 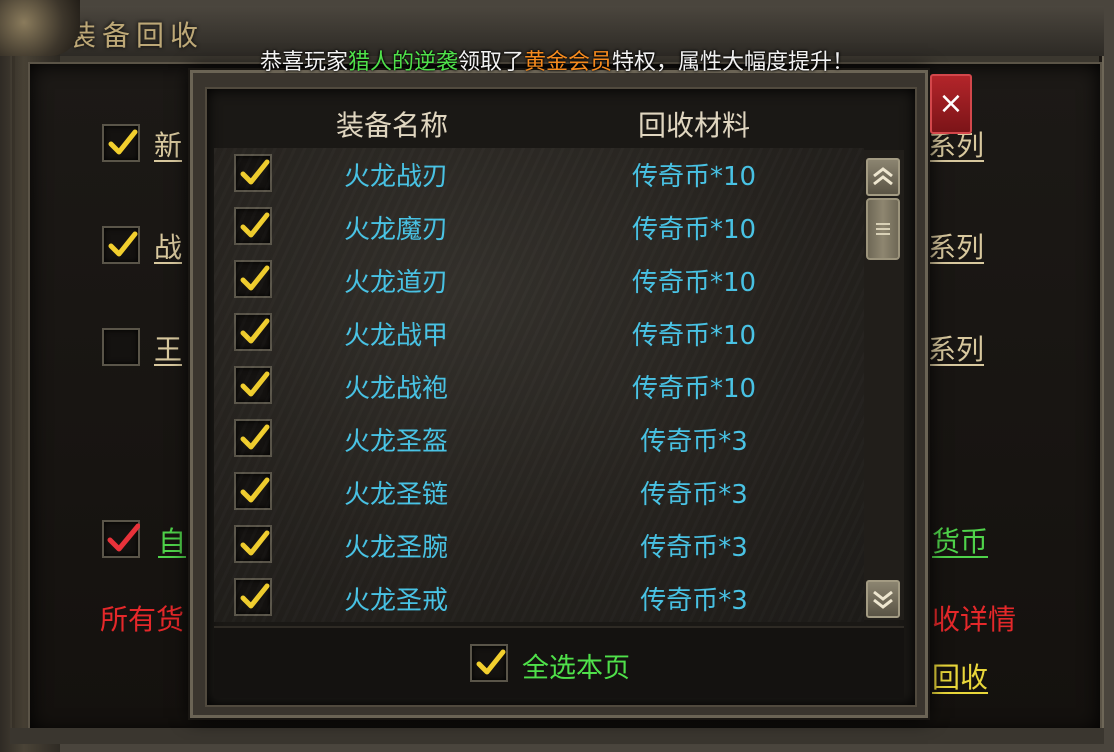 What do you see at coordinates (694, 125) in the screenshot?
I see `header-recycle-material: 回收材料` at bounding box center [694, 125].